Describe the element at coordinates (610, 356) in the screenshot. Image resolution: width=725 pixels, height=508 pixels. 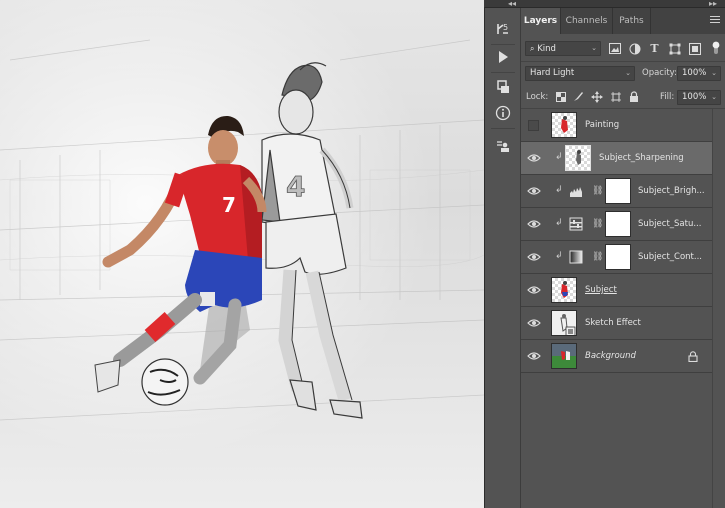
I see `layer-name: Background` at that location.